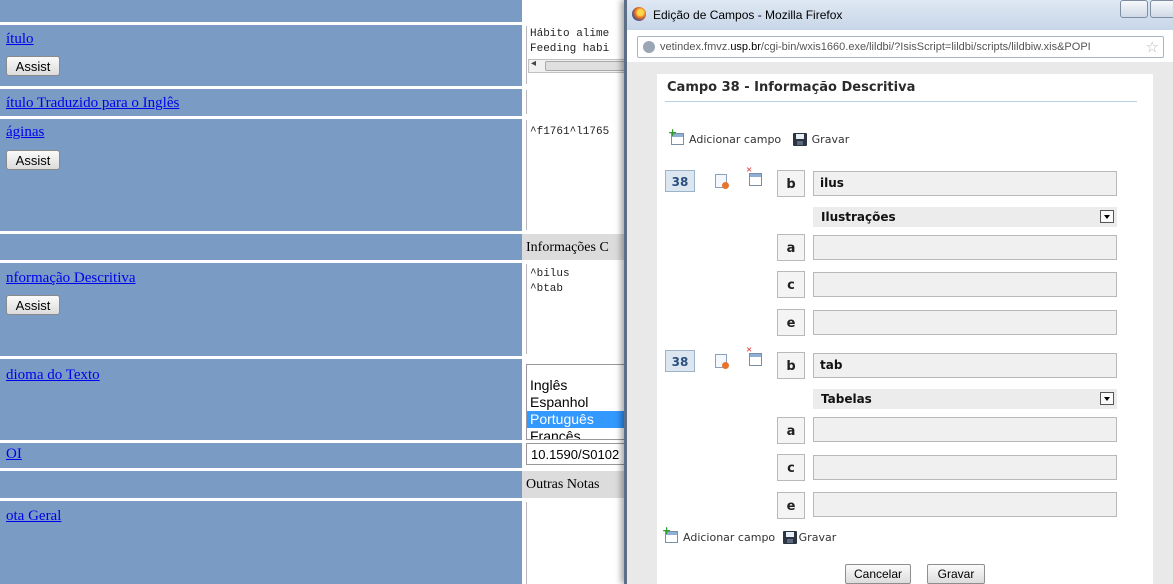 This screenshot has height=584, width=1173. Describe the element at coordinates (965, 399) in the screenshot. I see `subfield-b-select: Tabelas` at that location.